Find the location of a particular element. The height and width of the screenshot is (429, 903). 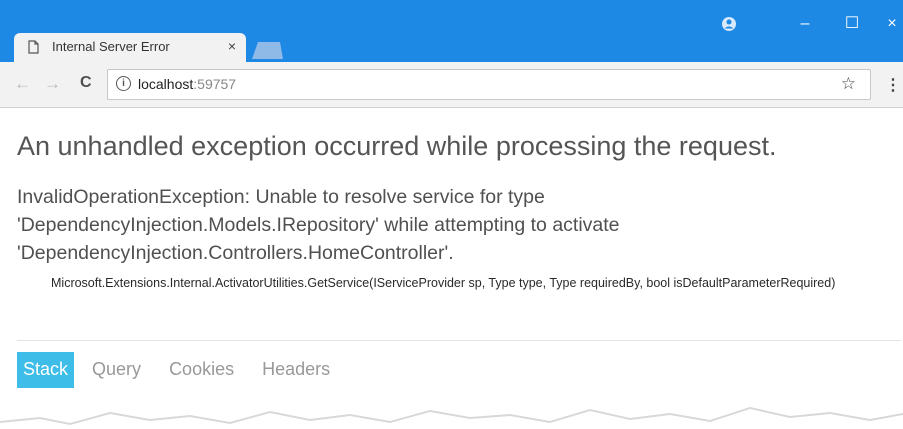

url-host: localhost is located at coordinates (166, 84).